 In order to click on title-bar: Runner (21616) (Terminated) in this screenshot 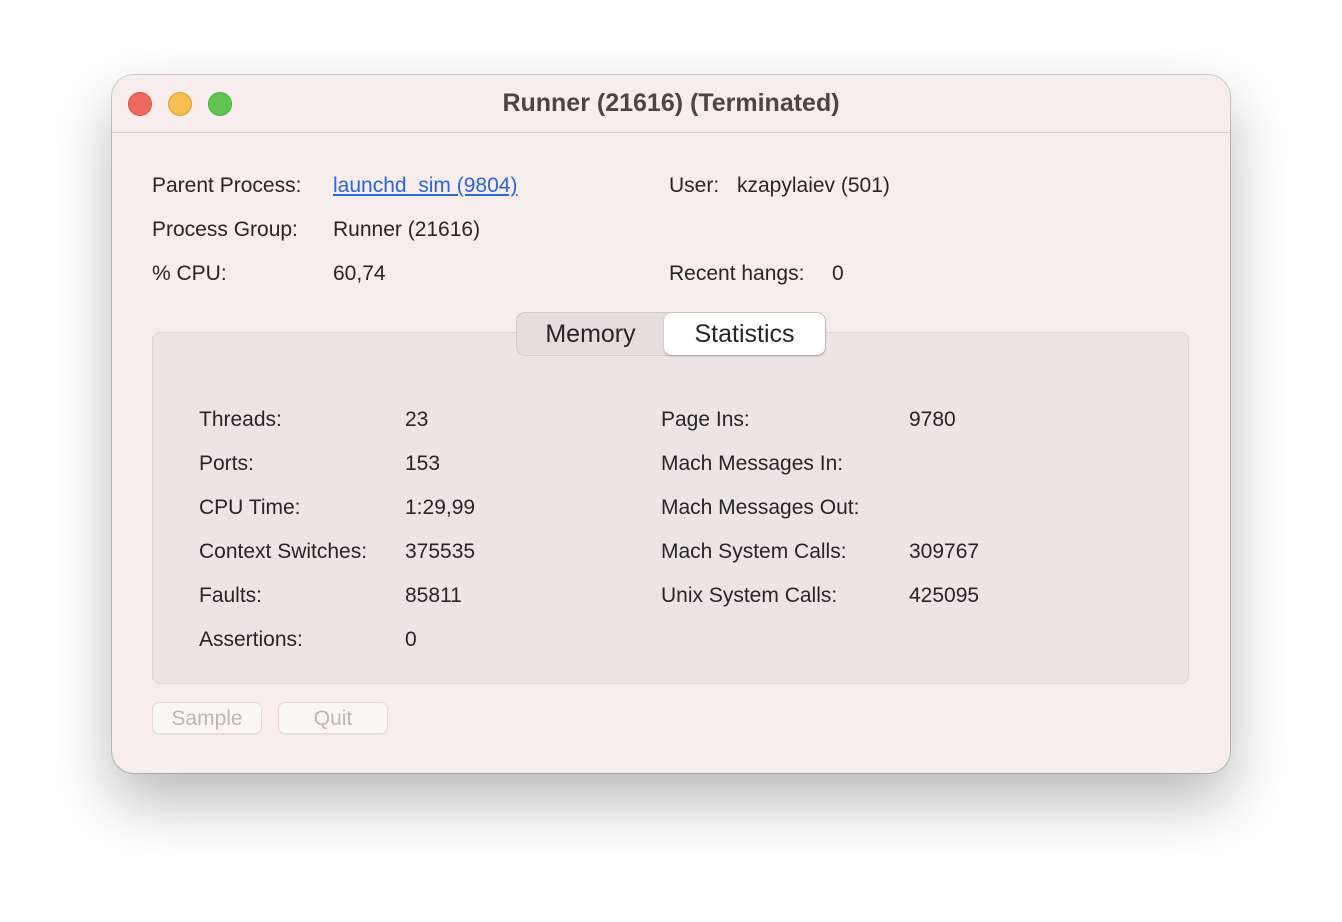, I will do `click(671, 104)`.